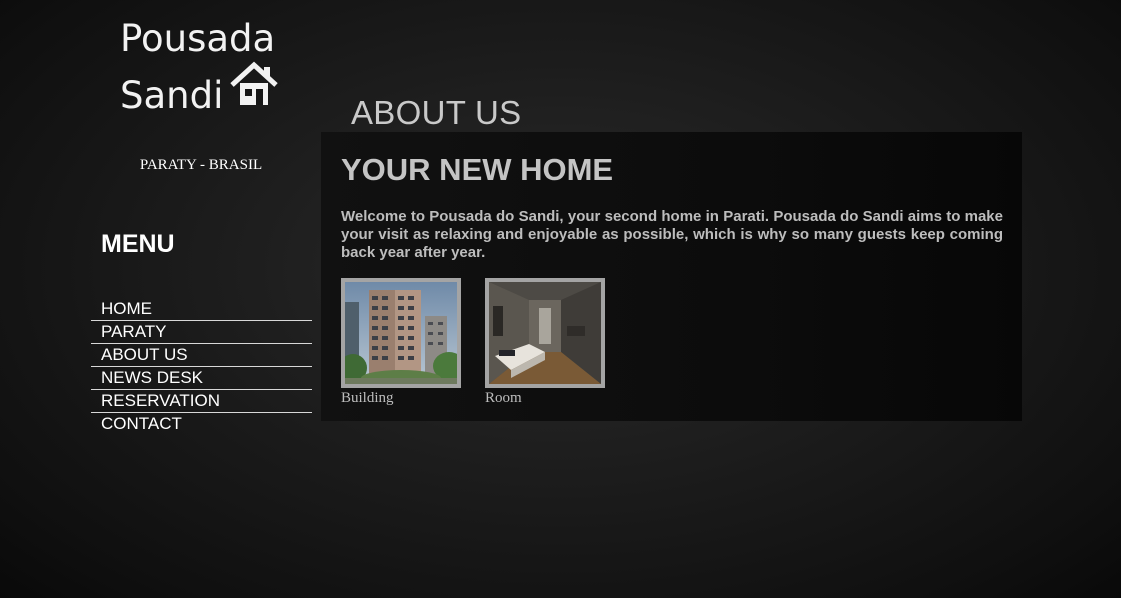 Image resolution: width=1121 pixels, height=598 pixels. I want to click on menu-item-contact: CONTACT, so click(201, 424).